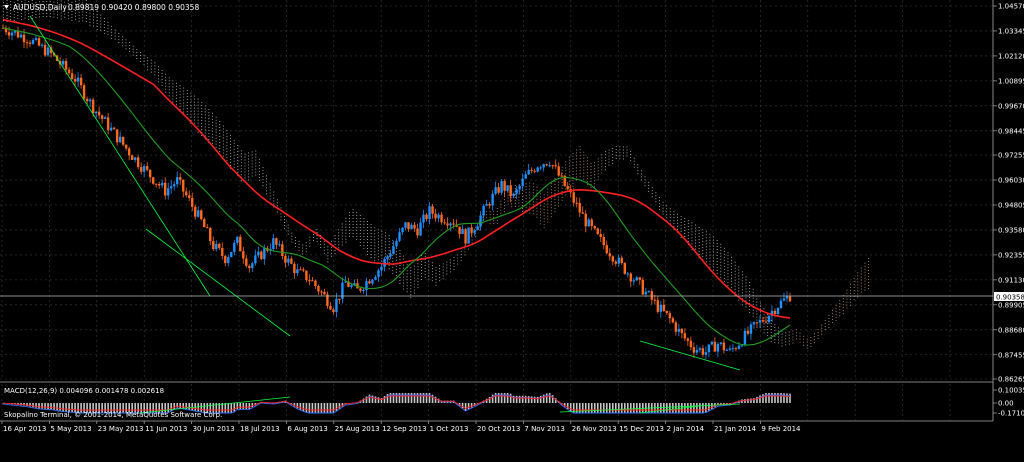 This screenshot has width=1024, height=462. Describe the element at coordinates (166, 429) in the screenshot. I see `date-tick-label: 11 Jun 2013` at that location.